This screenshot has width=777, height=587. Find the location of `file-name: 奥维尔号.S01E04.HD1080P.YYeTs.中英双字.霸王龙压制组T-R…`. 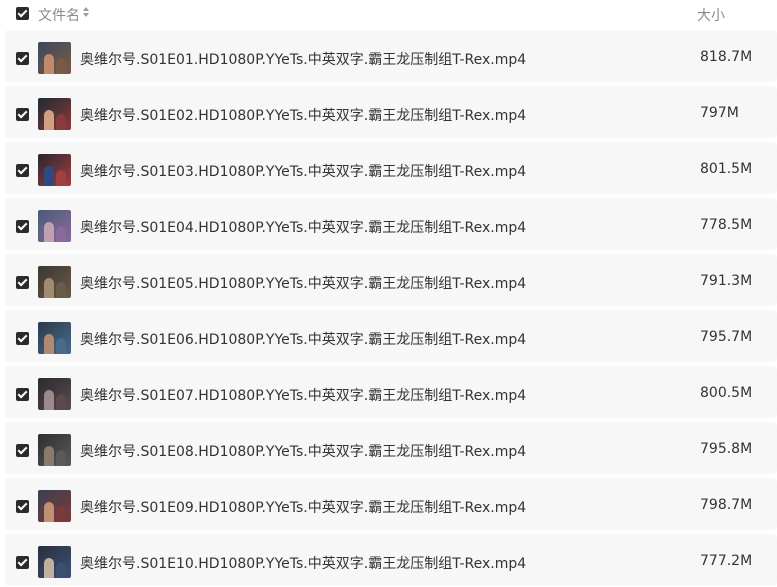

file-name: 奥维尔号.S01E04.HD1080P.YYeTs.中英双字.霸王龙压制组T-R… is located at coordinates (303, 227).